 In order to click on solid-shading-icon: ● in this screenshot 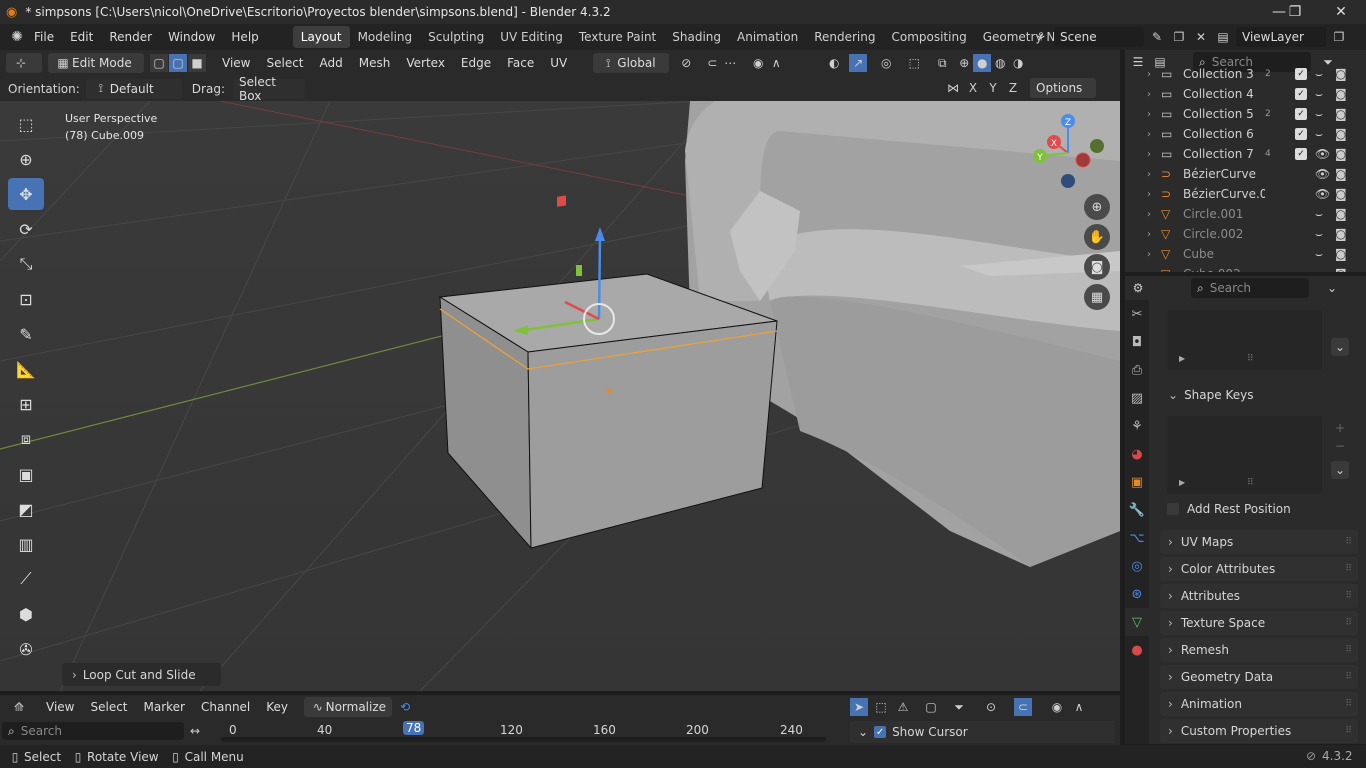, I will do `click(982, 63)`.